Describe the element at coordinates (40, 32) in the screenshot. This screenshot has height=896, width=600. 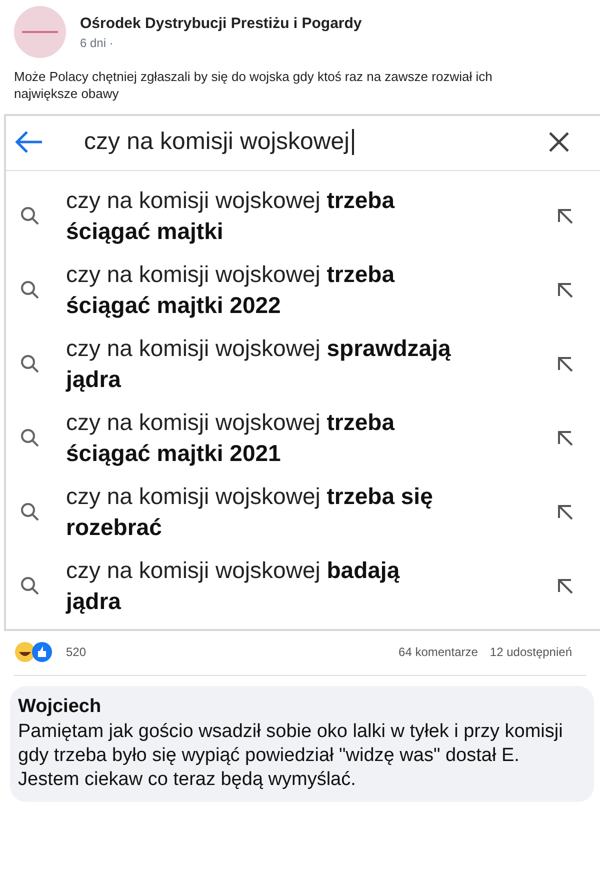
I see `avatar-icon` at that location.